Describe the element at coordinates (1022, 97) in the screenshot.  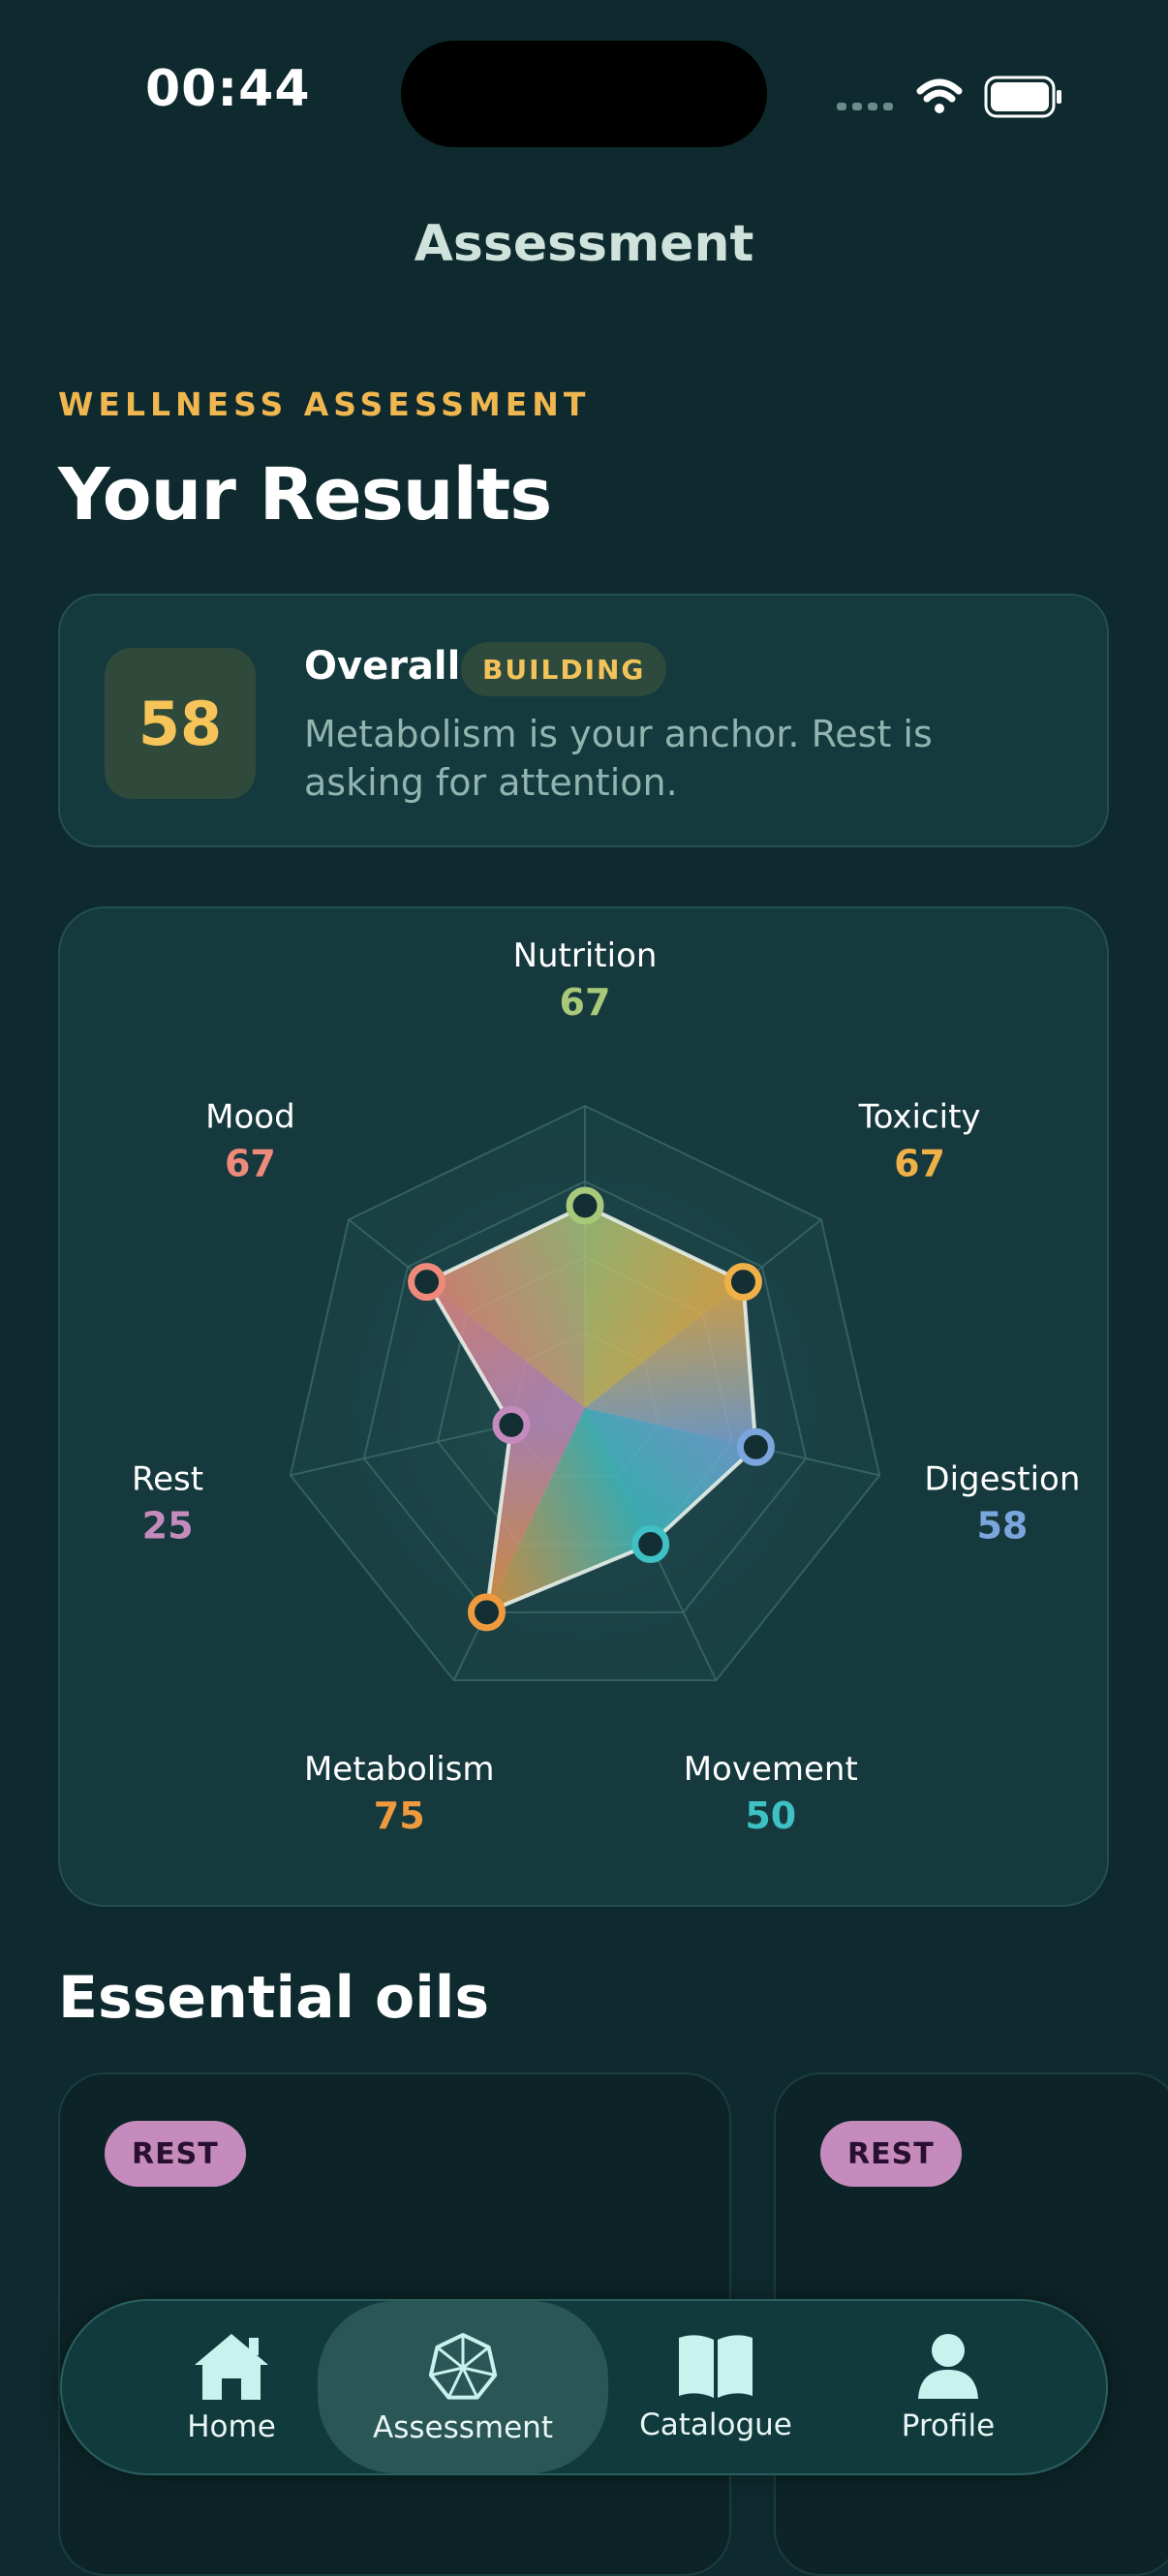
I see `battery-icon` at that location.